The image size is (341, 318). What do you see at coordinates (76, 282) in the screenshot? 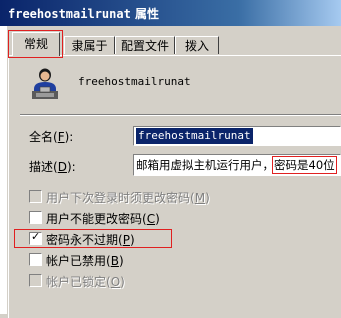
I see `option-account-locked-text: 帐户已锁定` at bounding box center [76, 282].